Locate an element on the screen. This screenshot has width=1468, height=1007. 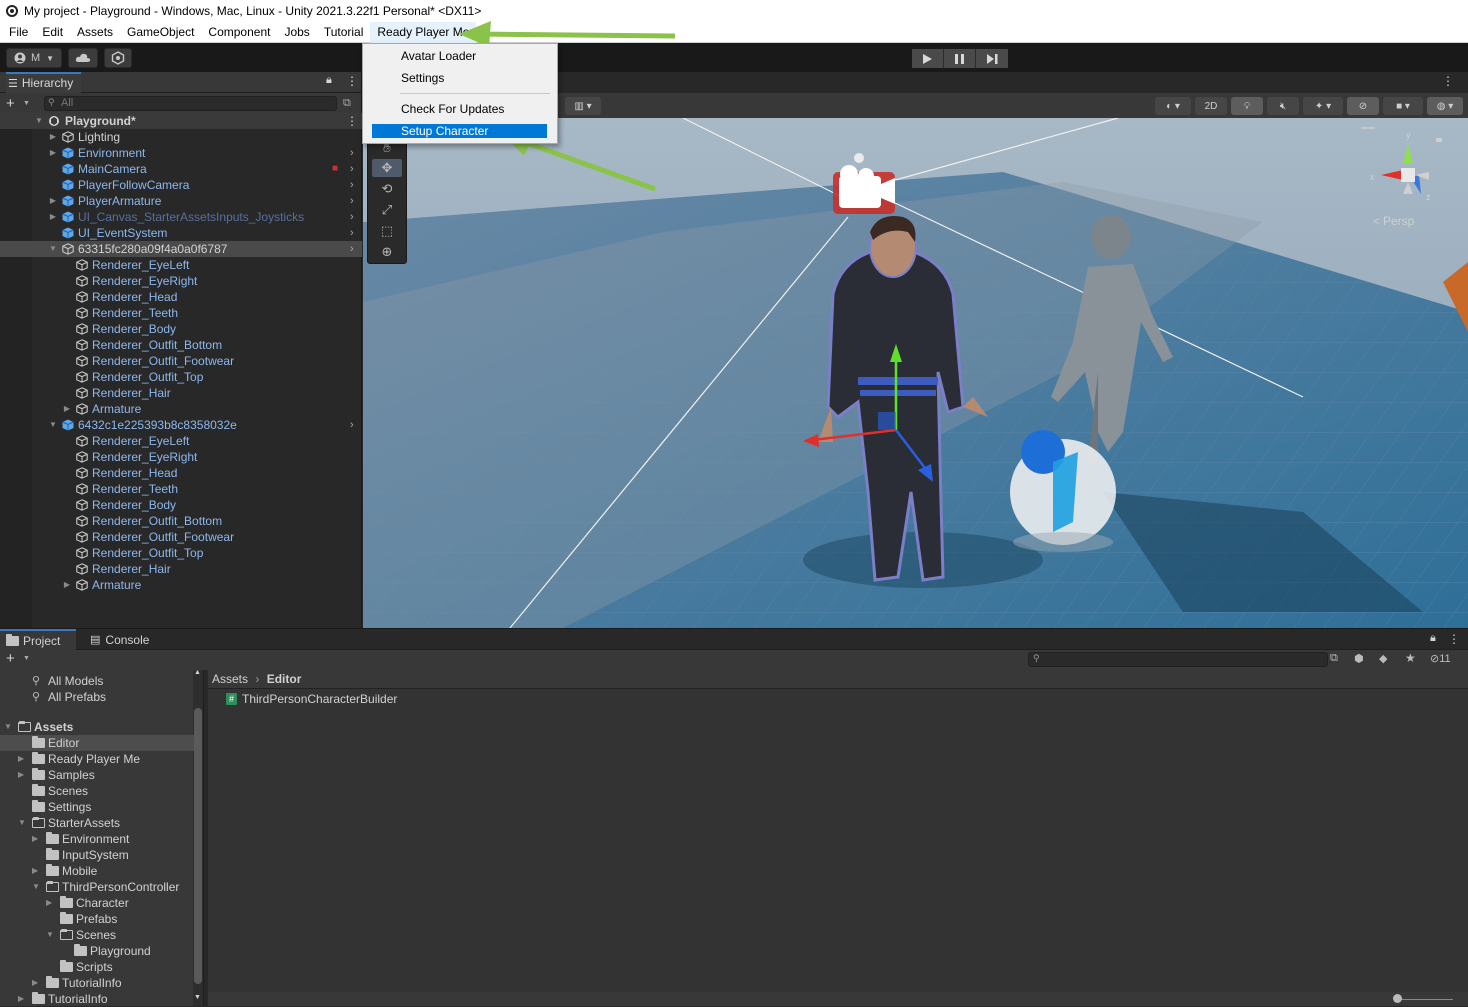
account-dropdown: M ▼ is located at coordinates (34, 58).